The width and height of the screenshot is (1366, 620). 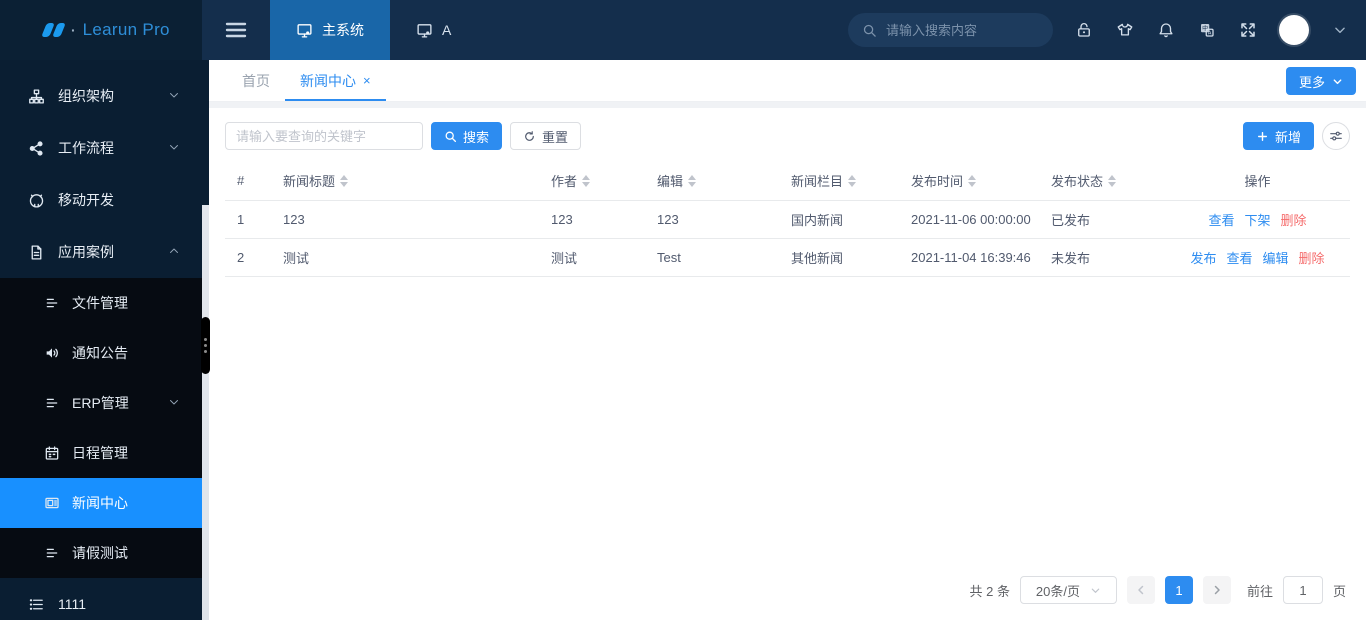 What do you see at coordinates (712, 257) in the screenshot?
I see `cell-editor: Test` at bounding box center [712, 257].